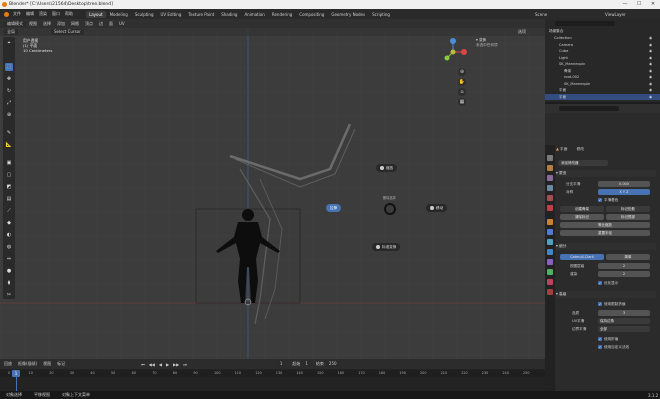 This screenshot has height=399, width=660. Describe the element at coordinates (585, 23) in the screenshot. I see `outliner-search-input` at that location.